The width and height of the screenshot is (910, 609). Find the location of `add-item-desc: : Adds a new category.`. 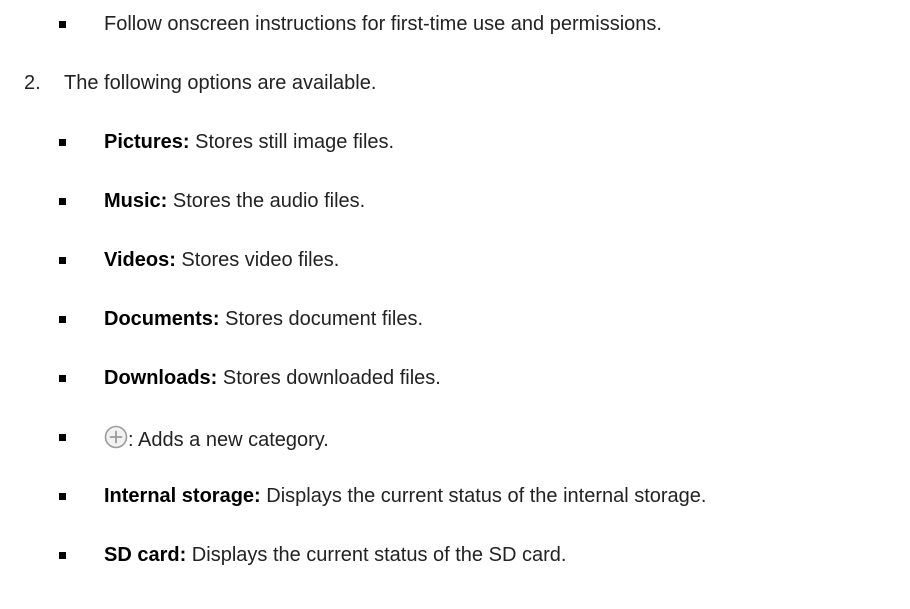

add-item-desc: : Adds a new category. is located at coordinates (228, 440).